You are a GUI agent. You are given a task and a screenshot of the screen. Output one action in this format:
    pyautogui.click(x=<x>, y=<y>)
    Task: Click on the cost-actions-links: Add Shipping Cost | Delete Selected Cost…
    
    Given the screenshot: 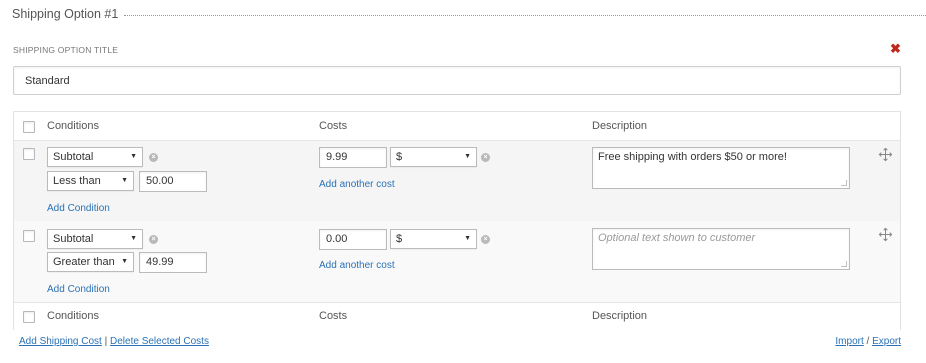 What is the action you would take?
    pyautogui.click(x=114, y=341)
    